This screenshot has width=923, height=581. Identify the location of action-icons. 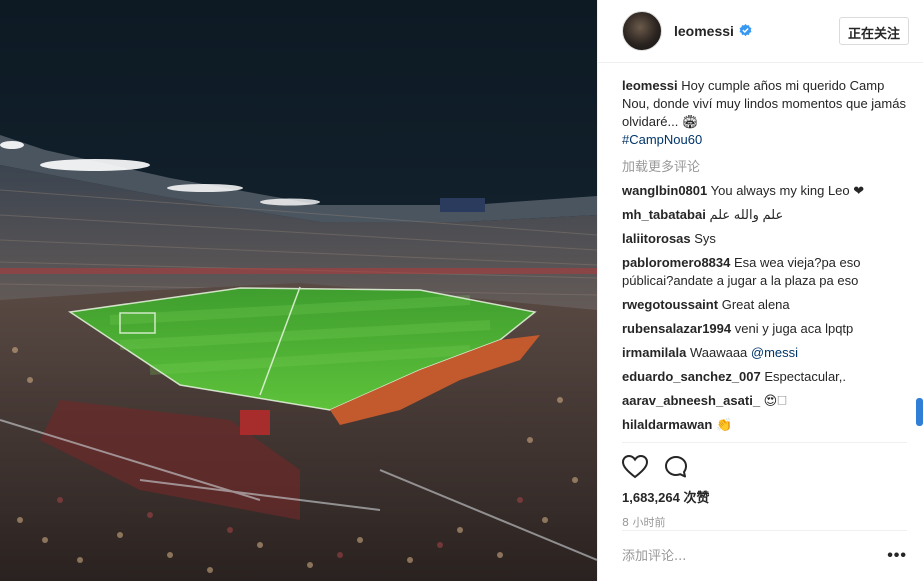
(764, 464).